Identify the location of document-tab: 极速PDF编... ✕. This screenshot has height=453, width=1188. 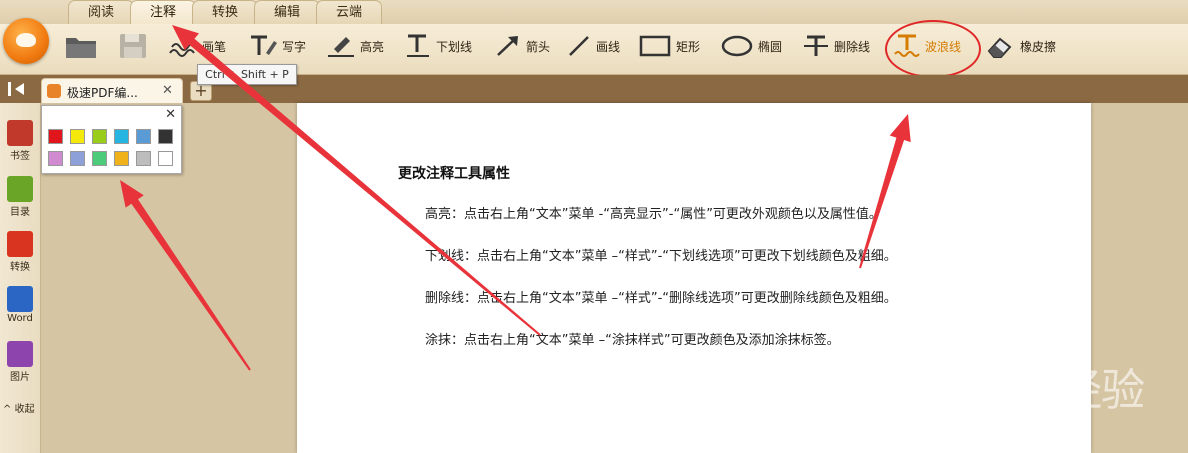
(112, 91).